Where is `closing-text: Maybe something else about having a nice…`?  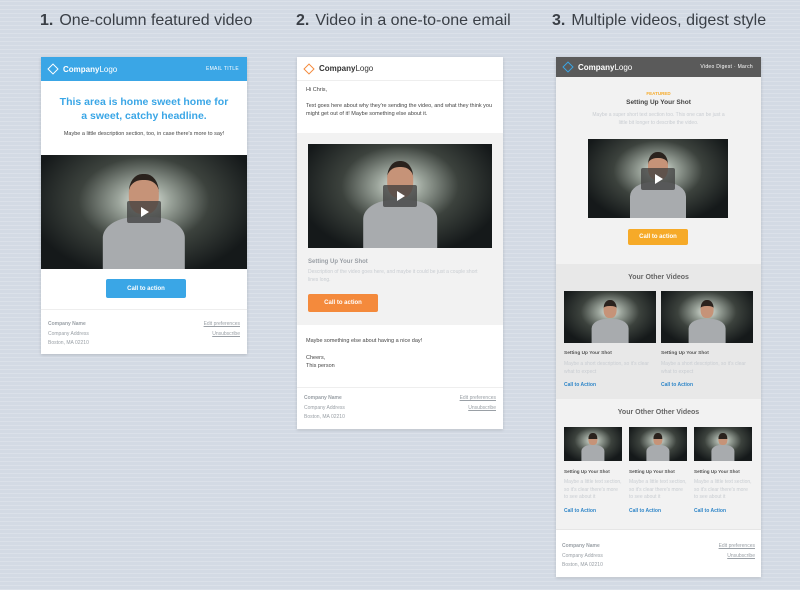
closing-text: Maybe something else about having a nice… is located at coordinates (364, 341).